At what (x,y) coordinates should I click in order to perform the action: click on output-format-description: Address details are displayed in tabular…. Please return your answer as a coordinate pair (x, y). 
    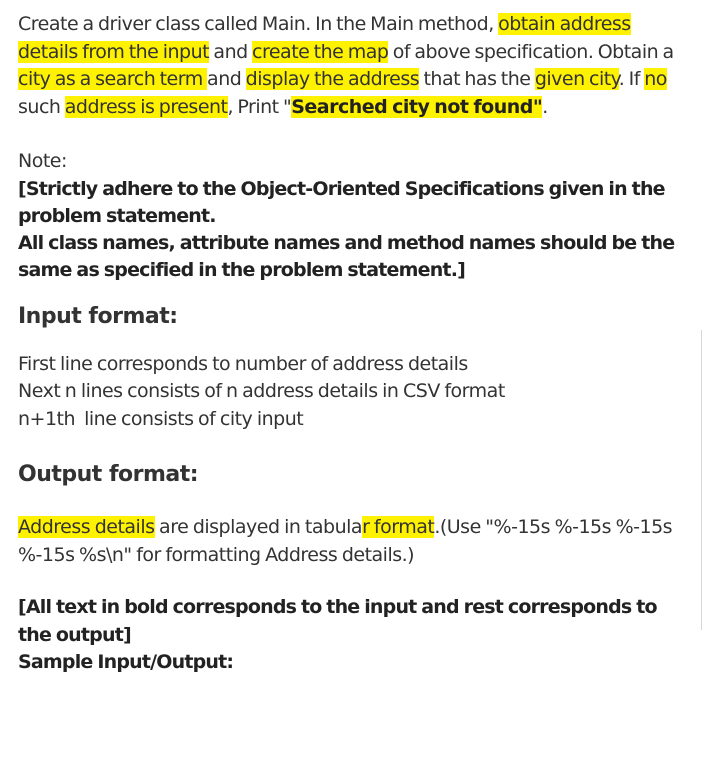
    Looking at the image, I should click on (352, 541).